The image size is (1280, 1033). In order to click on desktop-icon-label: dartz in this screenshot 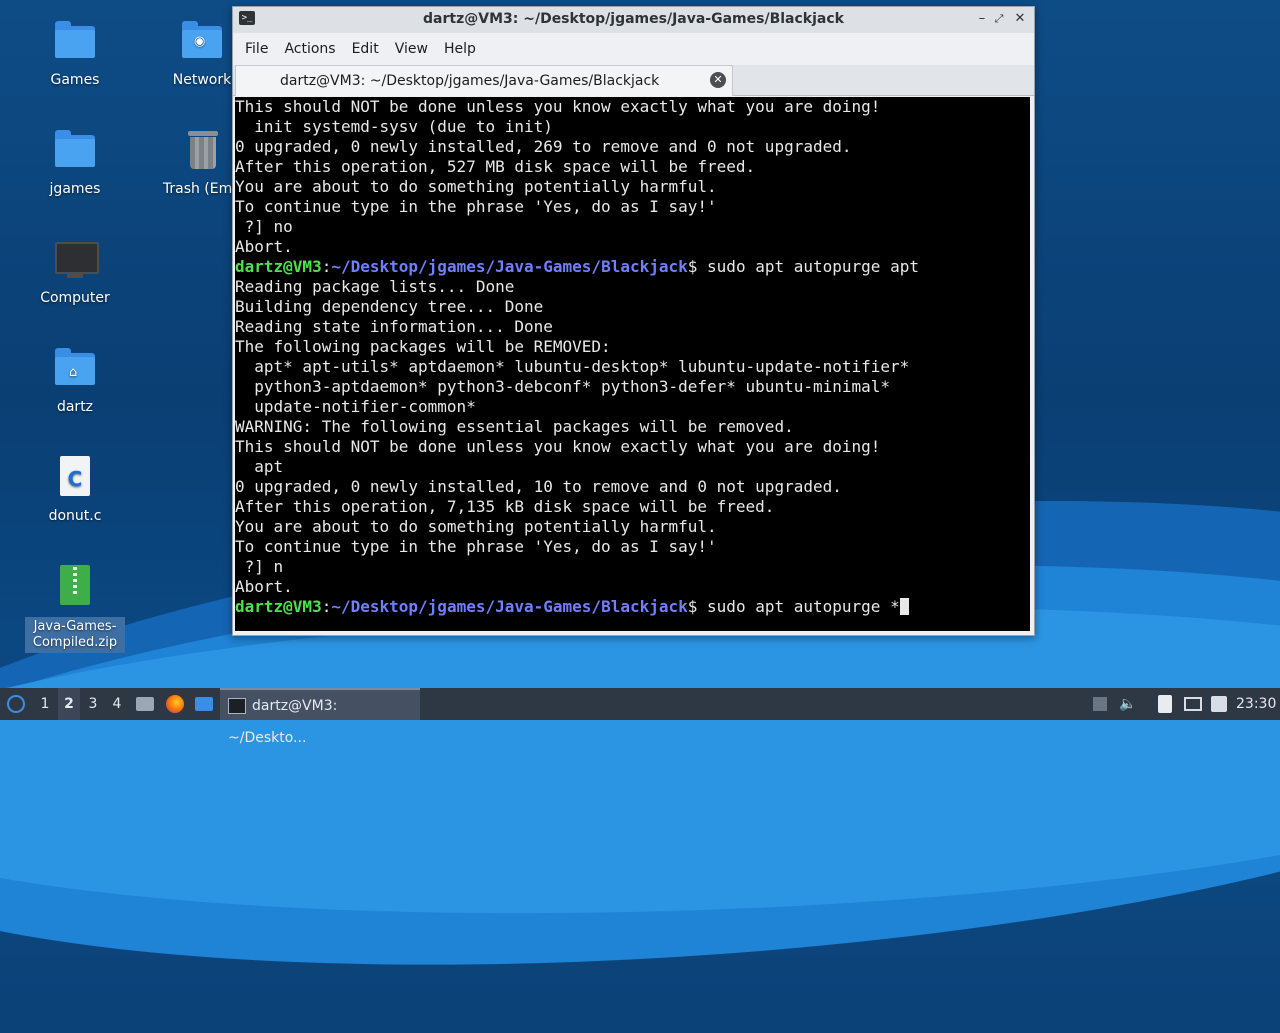, I will do `click(75, 407)`.